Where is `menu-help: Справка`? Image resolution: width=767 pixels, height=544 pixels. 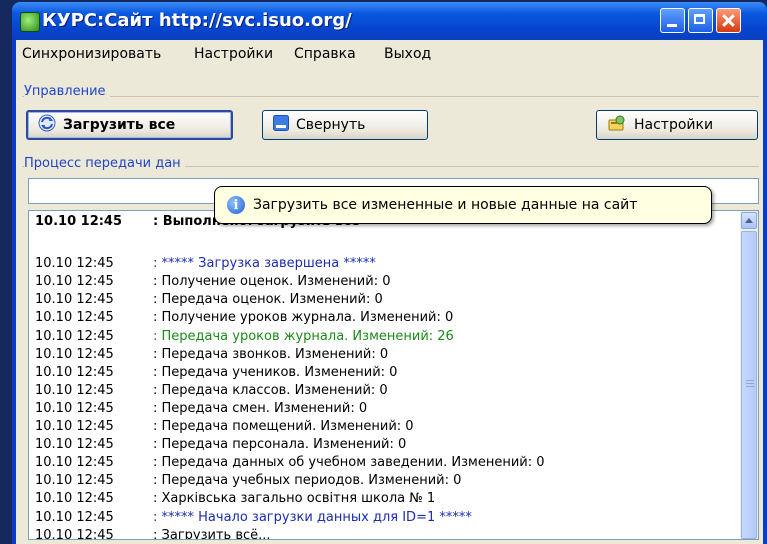
menu-help: Справка is located at coordinates (325, 54).